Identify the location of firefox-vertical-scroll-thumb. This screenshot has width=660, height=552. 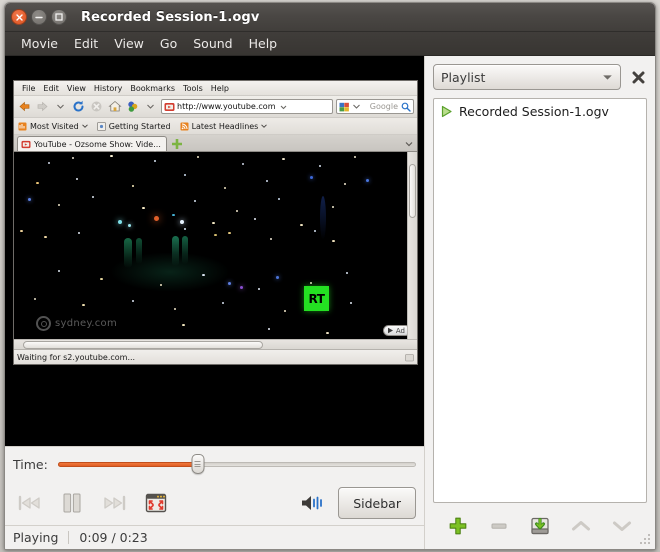
(412, 191).